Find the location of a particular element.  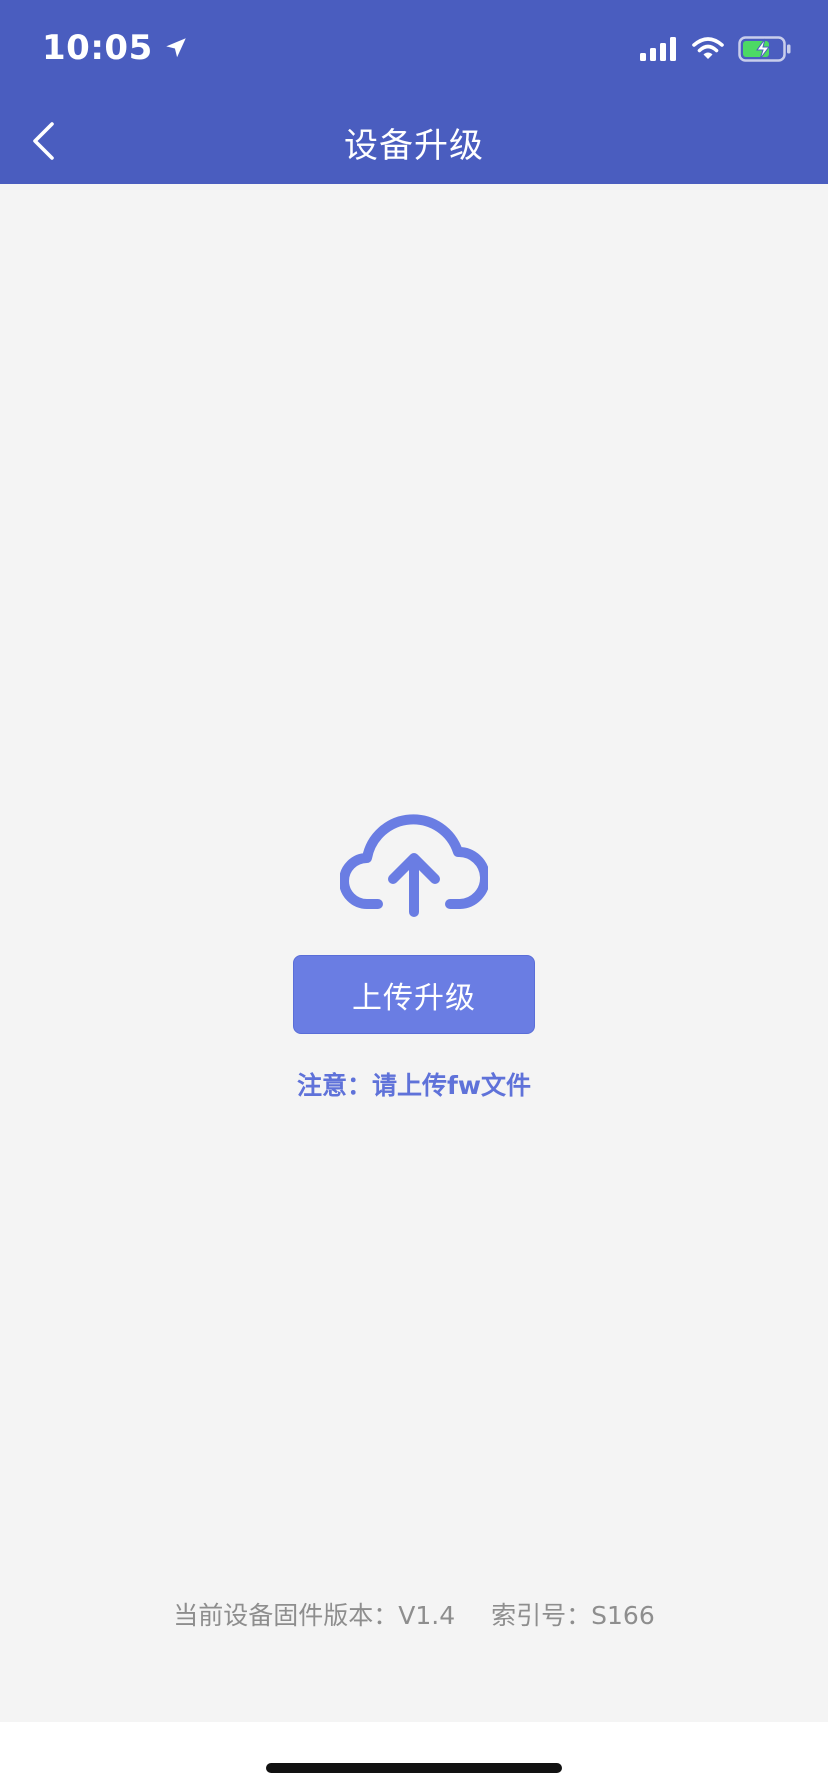

page-title: 设备升级 is located at coordinates (414, 146).